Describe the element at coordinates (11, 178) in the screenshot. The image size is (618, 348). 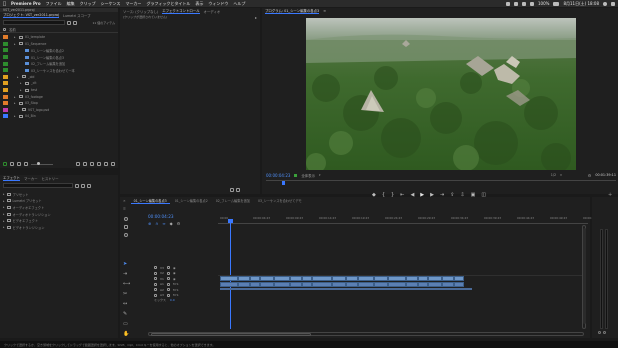
I see `tab-effects: エフェクト` at that location.